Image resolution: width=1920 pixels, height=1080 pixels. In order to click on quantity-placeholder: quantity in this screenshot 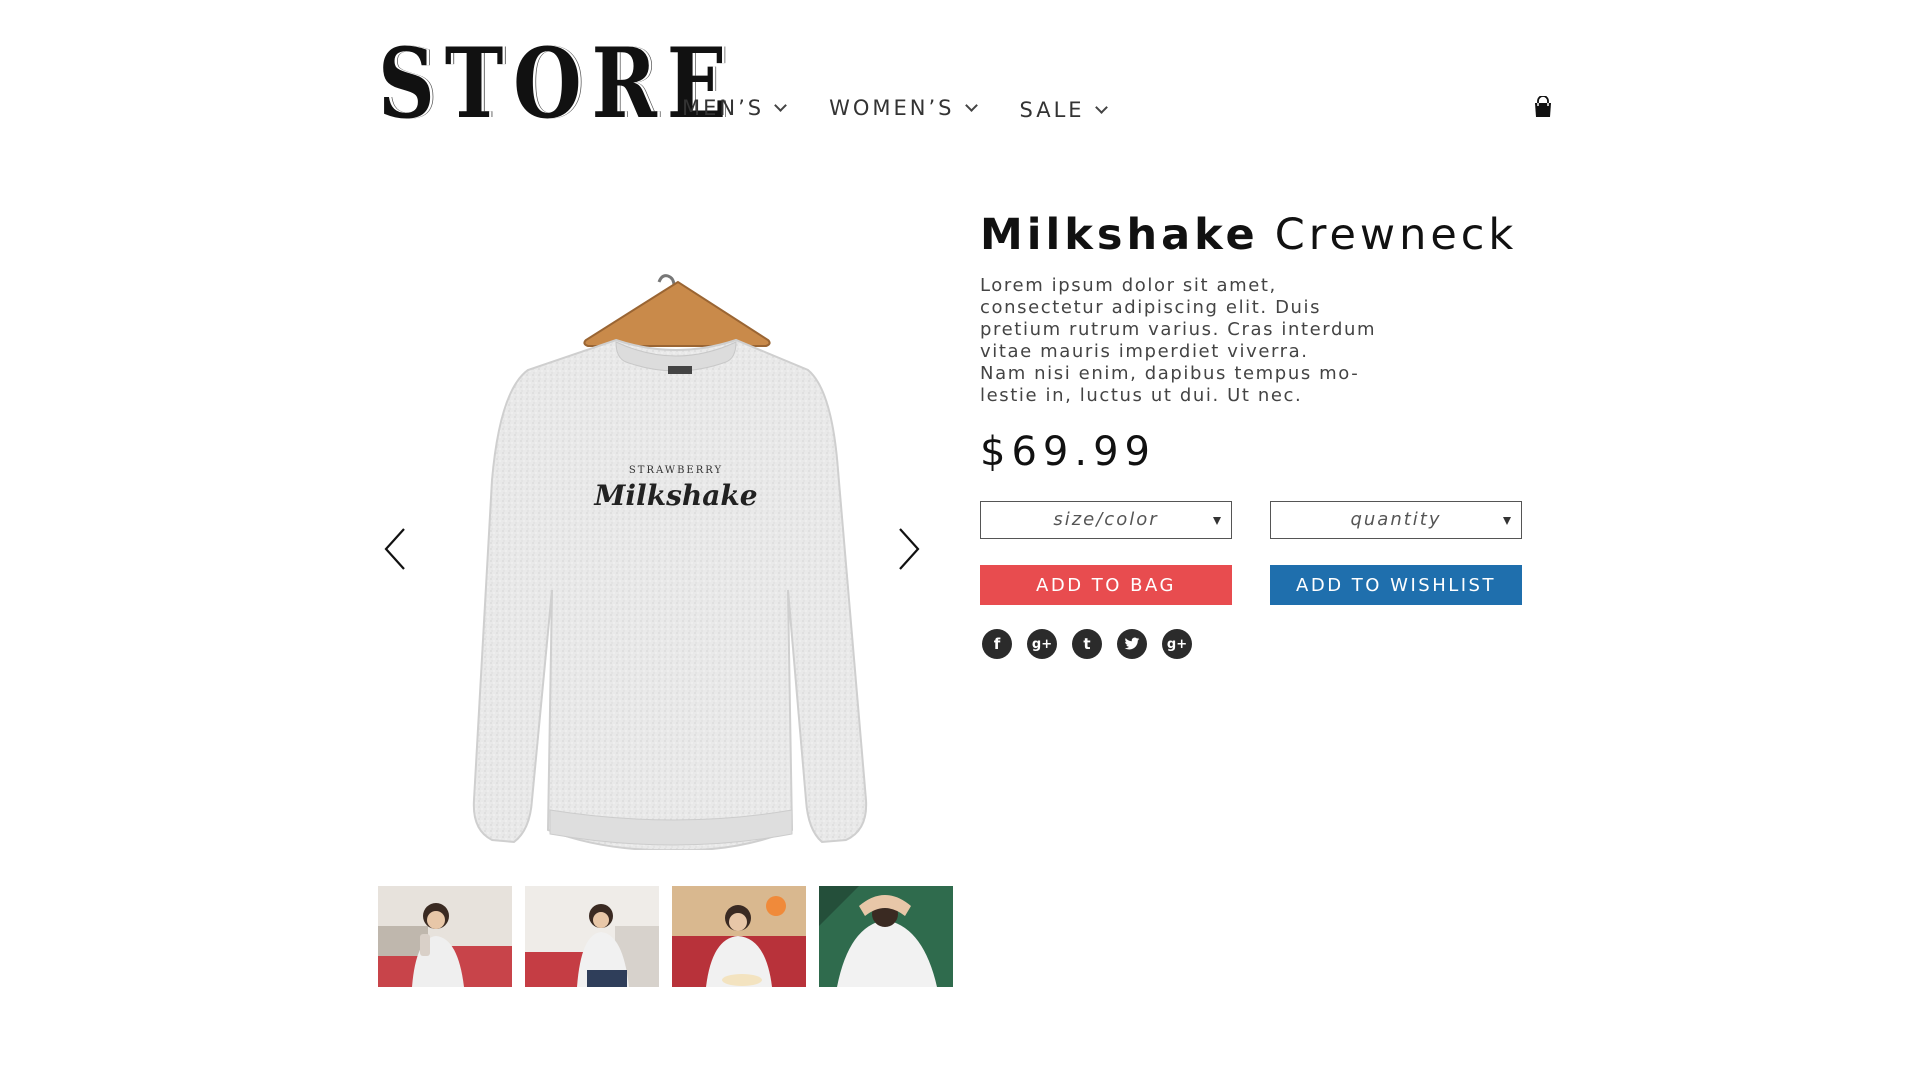, I will do `click(1396, 519)`.